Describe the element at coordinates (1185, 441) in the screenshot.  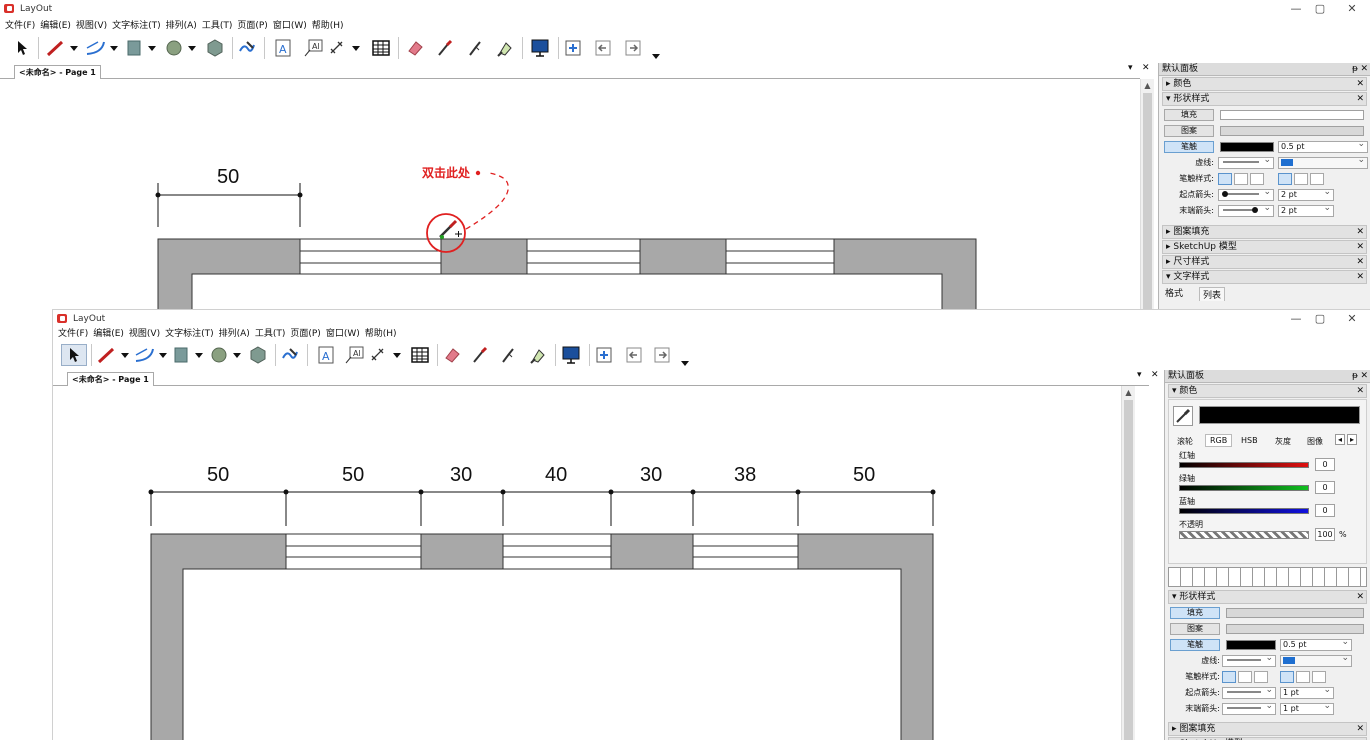
I see `tab-wheel: 滚轮` at that location.